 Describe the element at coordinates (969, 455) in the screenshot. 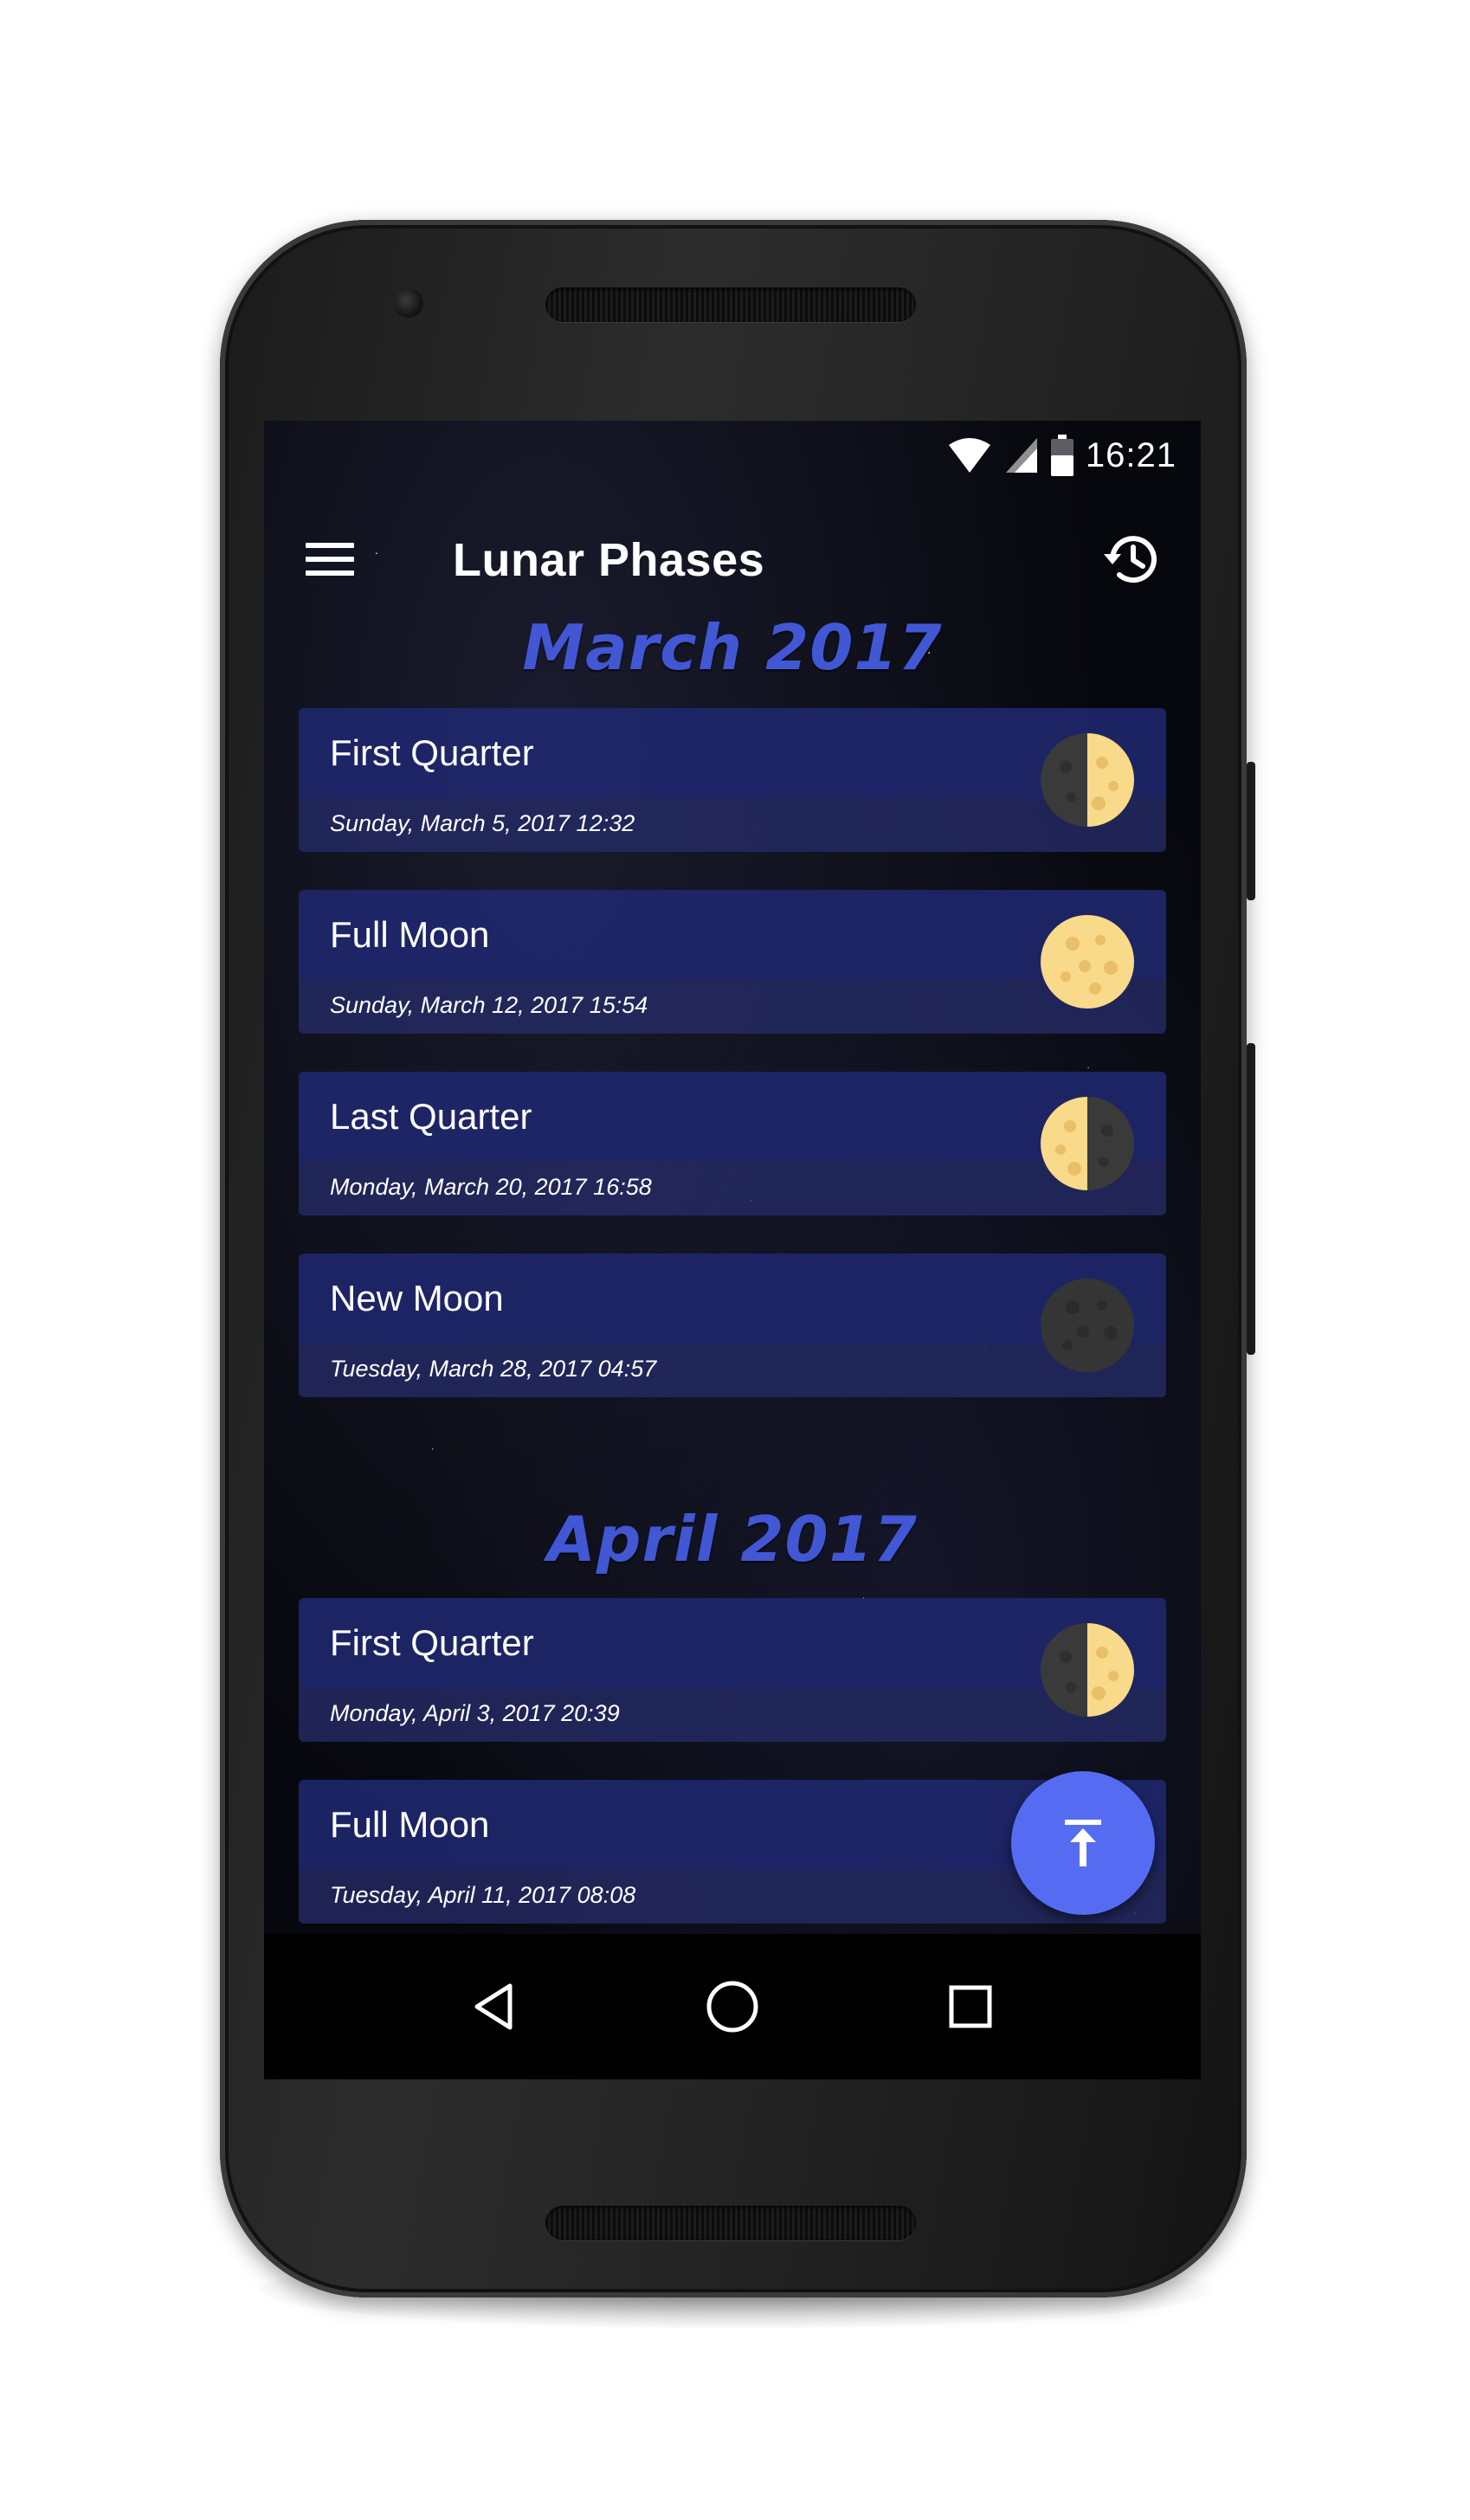

I see `wifi-icon` at that location.